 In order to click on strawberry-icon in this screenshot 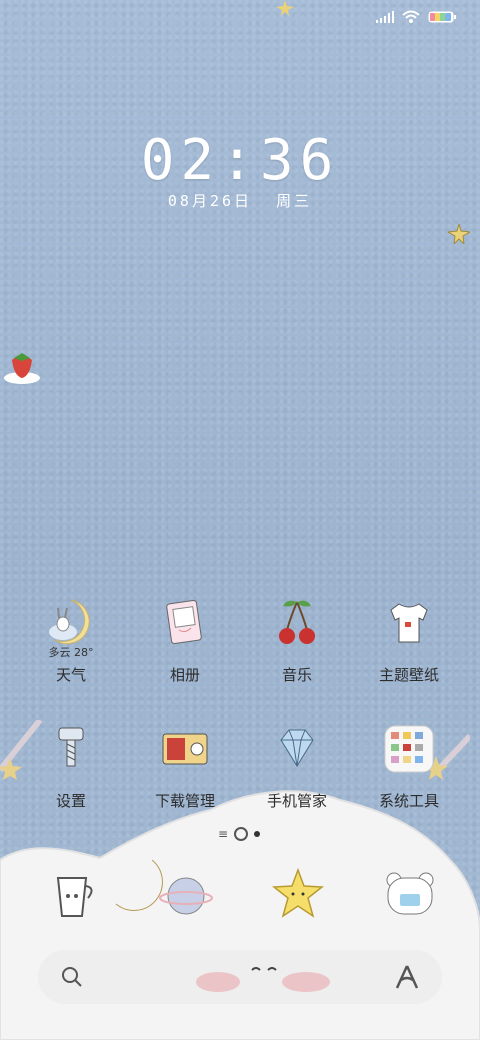, I will do `click(22, 368)`.